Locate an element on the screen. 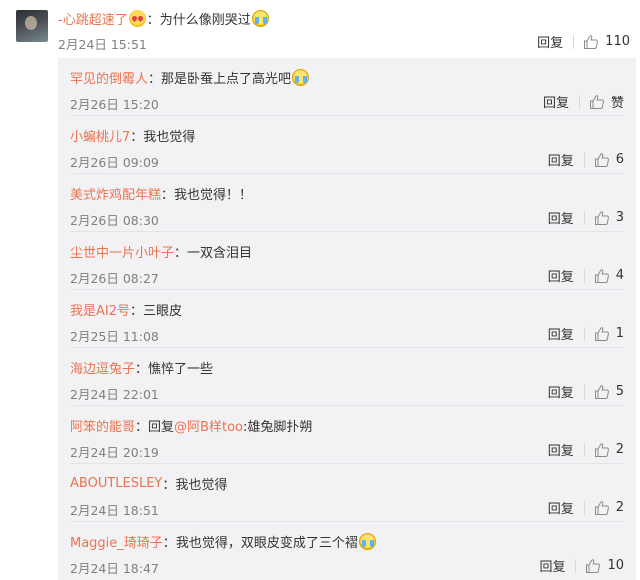 This screenshot has width=640, height=580. list-item: 美式炸鸡配年糕 ： 我也觉得！！ 2月26日 08:30 回复 3 is located at coordinates (347, 203).